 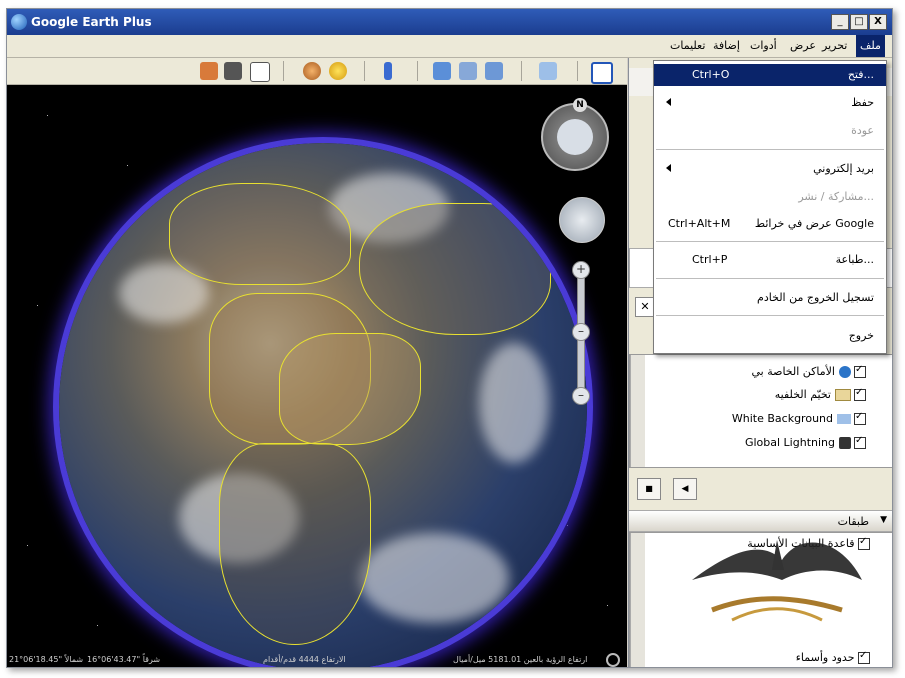 I want to click on status-lat: 21°06'18.45" شمالاً, so click(x=46, y=659).